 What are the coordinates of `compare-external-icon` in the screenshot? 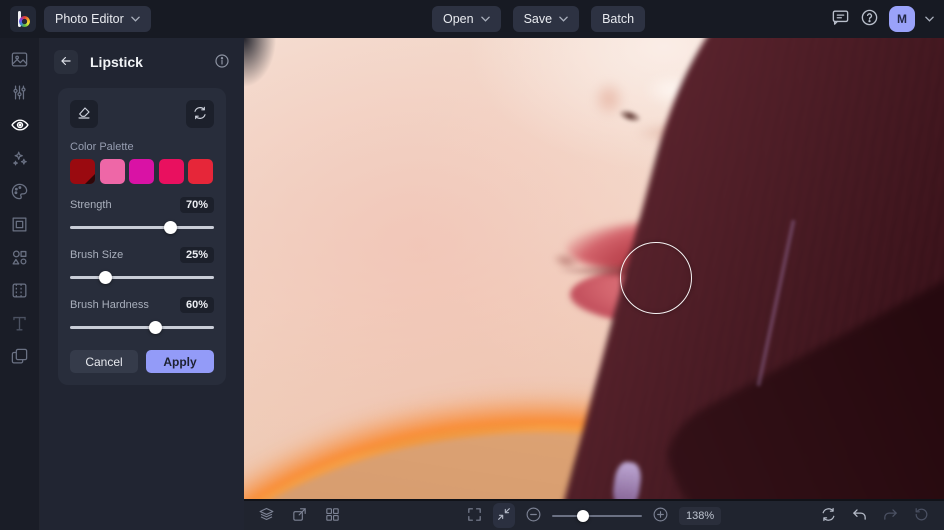 It's located at (299, 516).